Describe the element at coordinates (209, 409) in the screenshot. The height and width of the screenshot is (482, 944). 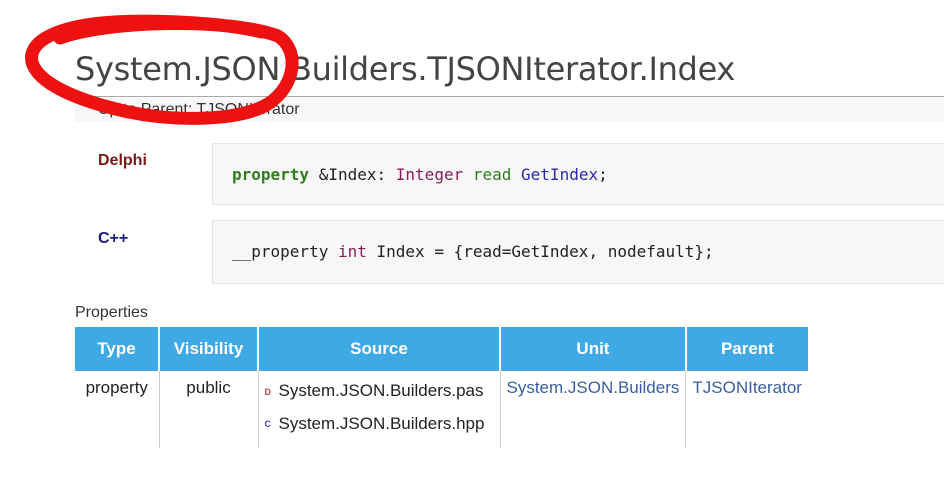
I see `cell-visibility: public` at that location.